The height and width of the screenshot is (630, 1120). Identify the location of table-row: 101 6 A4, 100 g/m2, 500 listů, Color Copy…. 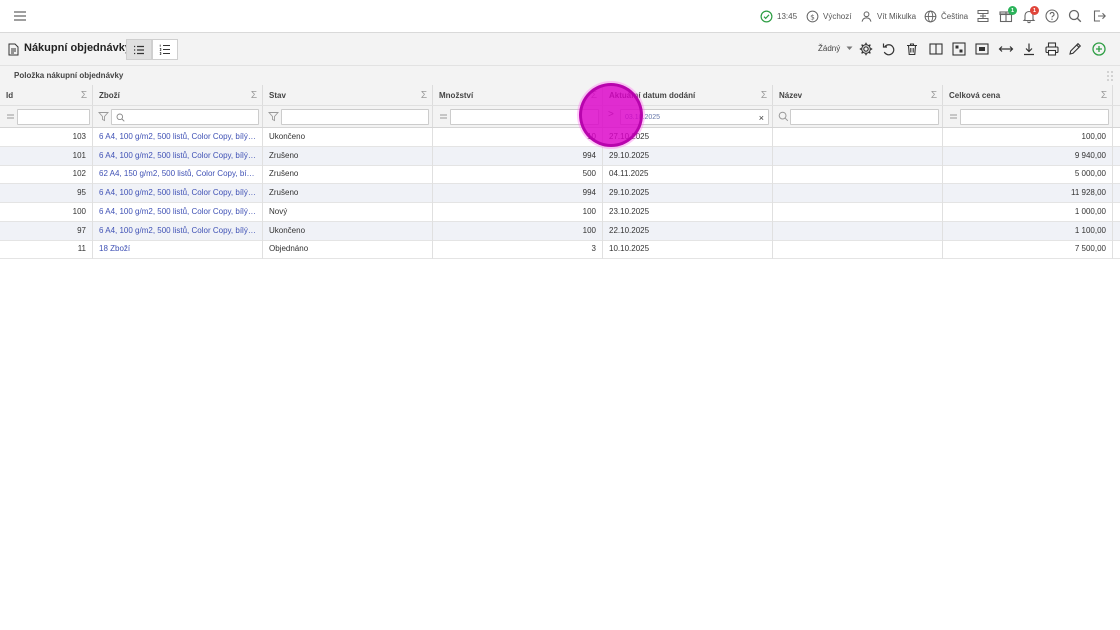
(560, 156).